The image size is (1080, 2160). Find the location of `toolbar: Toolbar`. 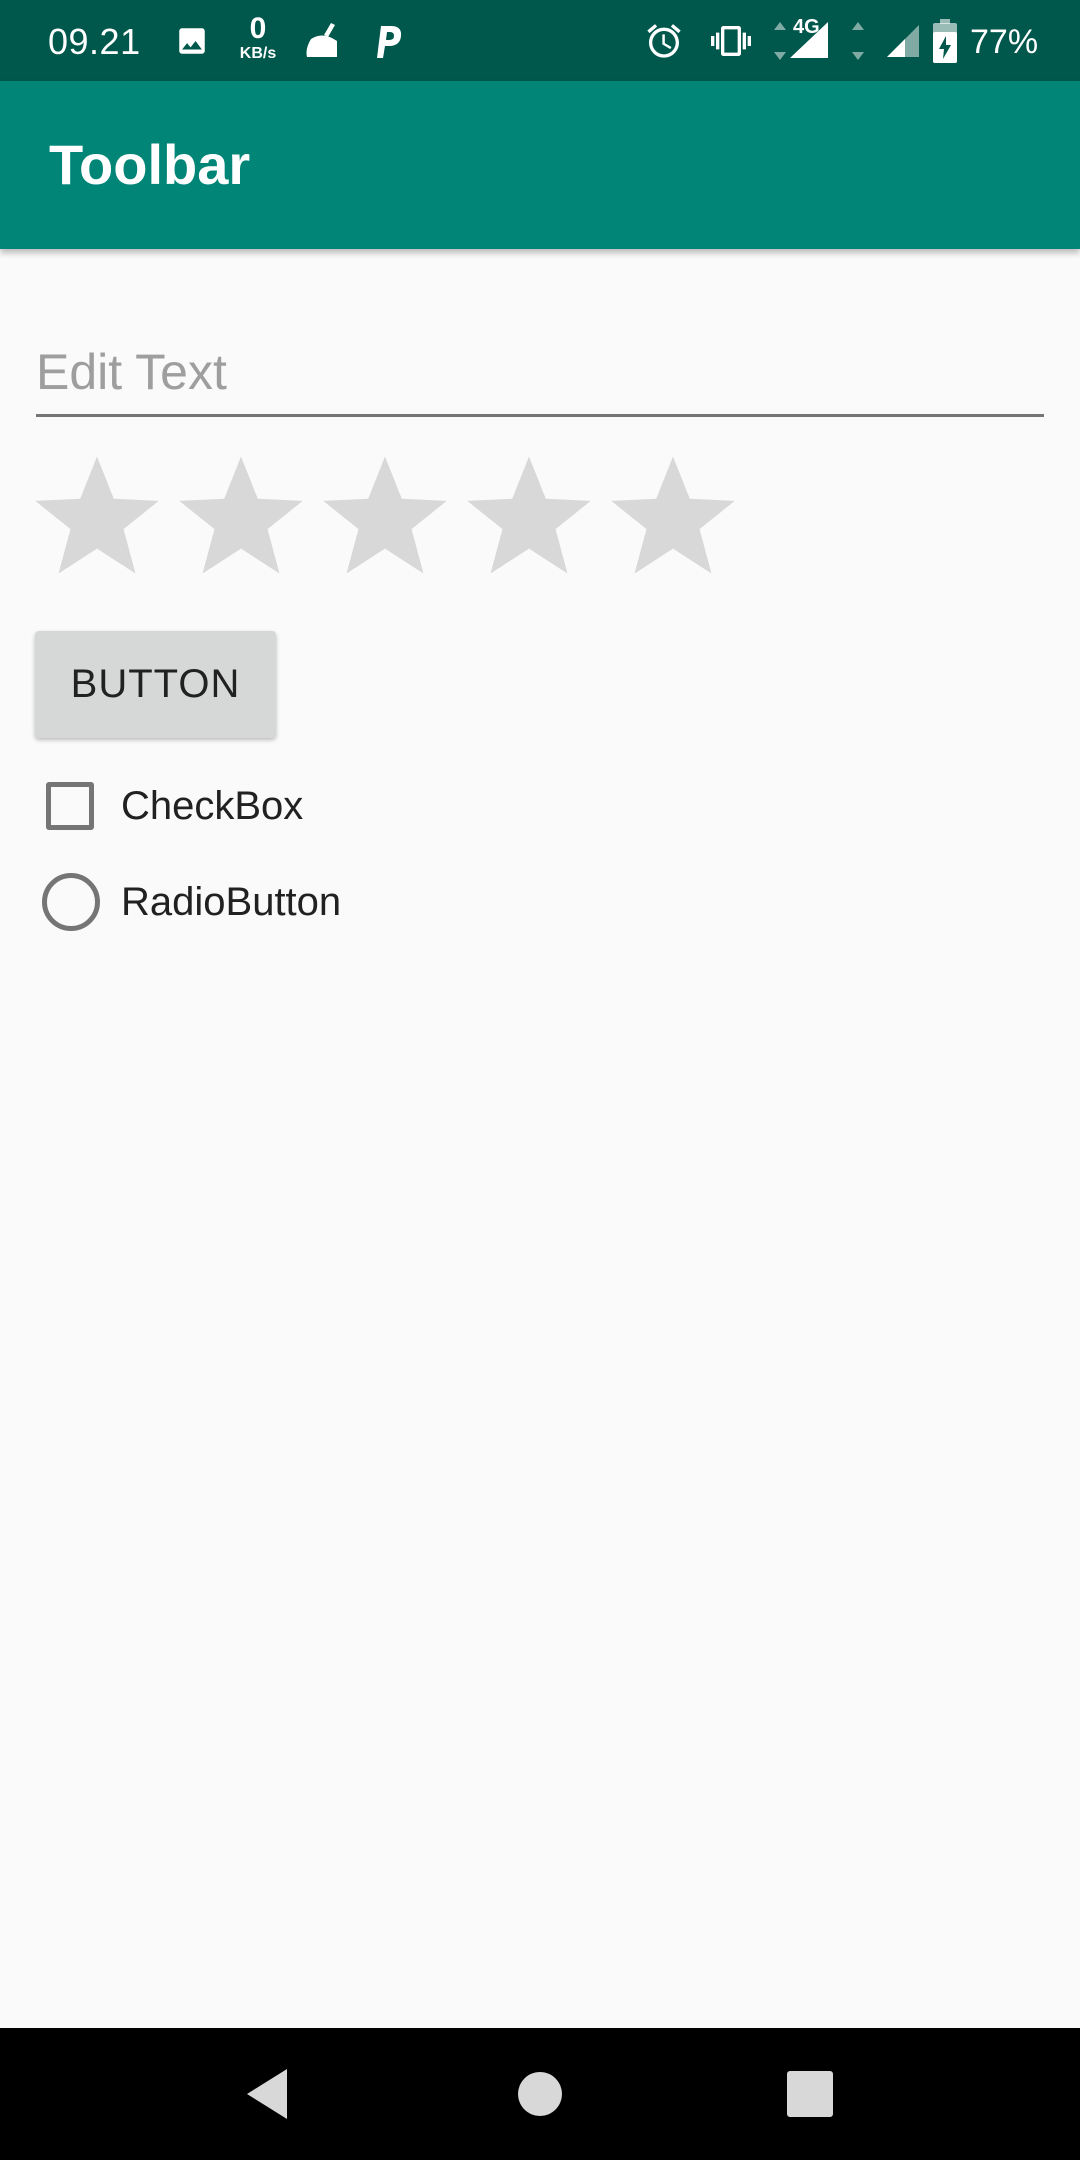

toolbar: Toolbar is located at coordinates (540, 165).